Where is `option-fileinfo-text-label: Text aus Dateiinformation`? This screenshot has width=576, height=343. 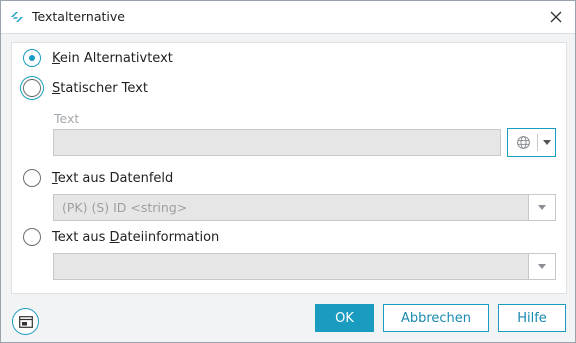 option-fileinfo-text-label: Text aus Dateiinformation is located at coordinates (136, 237).